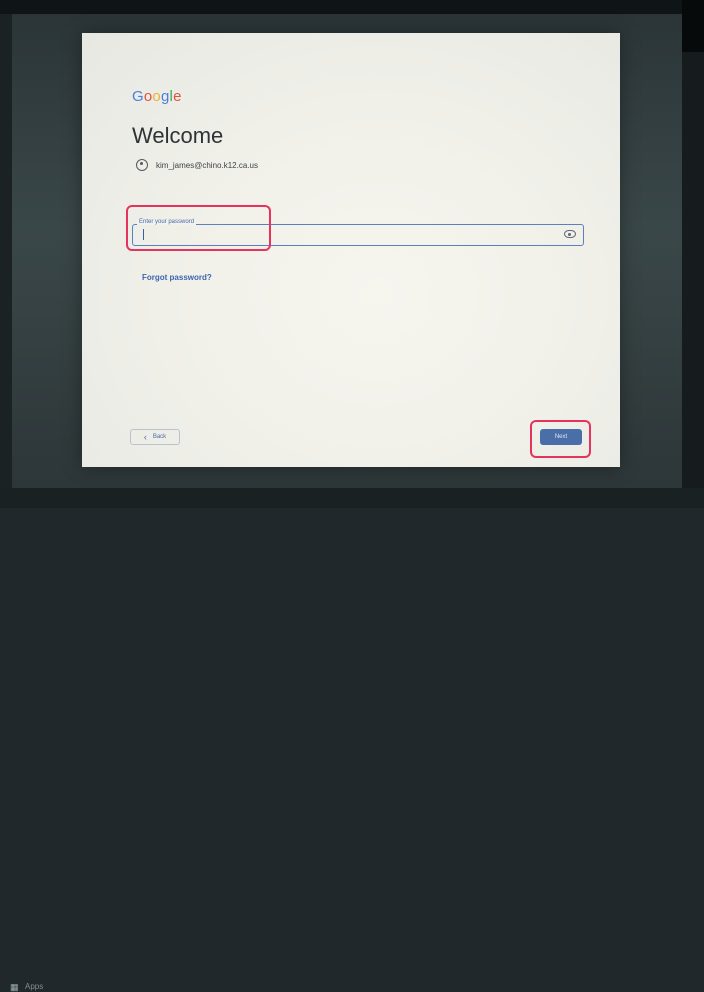 This screenshot has height=992, width=704. I want to click on google-logo: Google, so click(157, 96).